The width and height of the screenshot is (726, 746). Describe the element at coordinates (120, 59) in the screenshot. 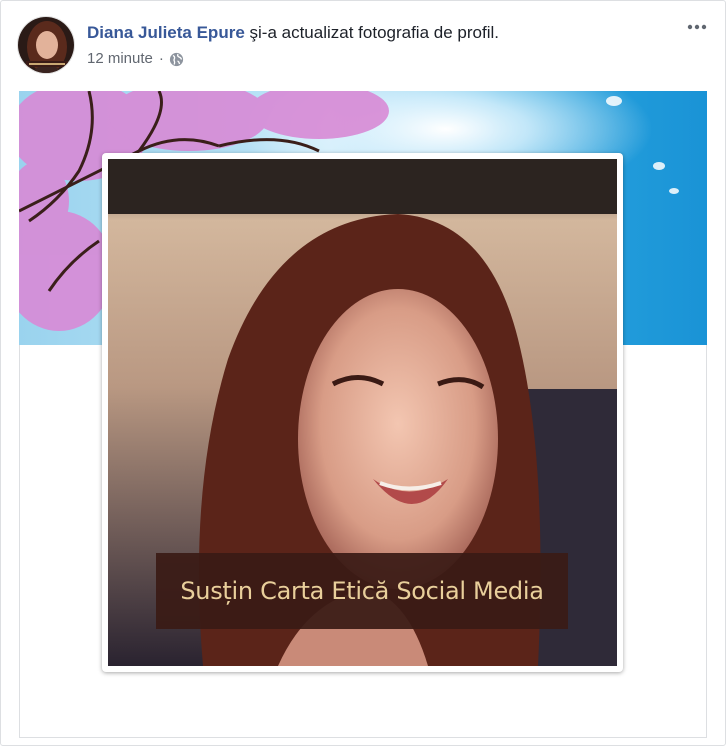

I see `post-timestamp: 12 minute` at that location.